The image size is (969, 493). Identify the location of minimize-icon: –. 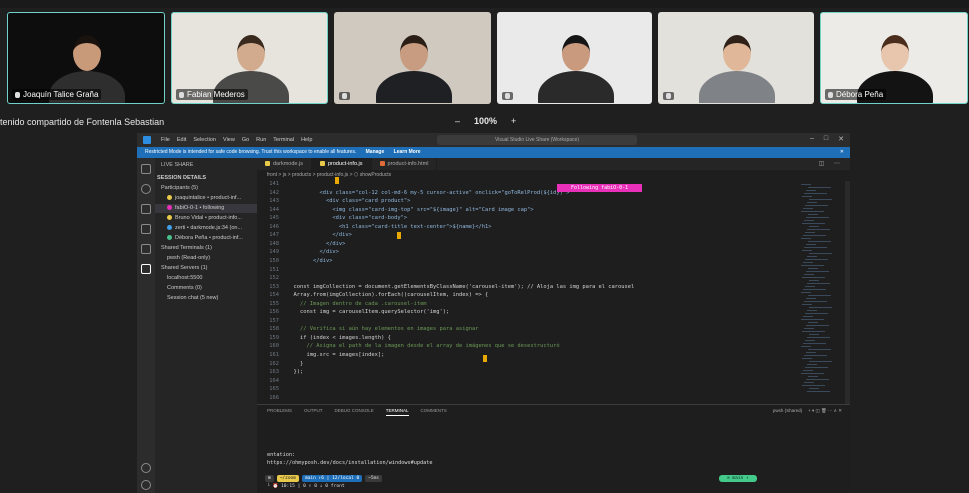
(812, 139).